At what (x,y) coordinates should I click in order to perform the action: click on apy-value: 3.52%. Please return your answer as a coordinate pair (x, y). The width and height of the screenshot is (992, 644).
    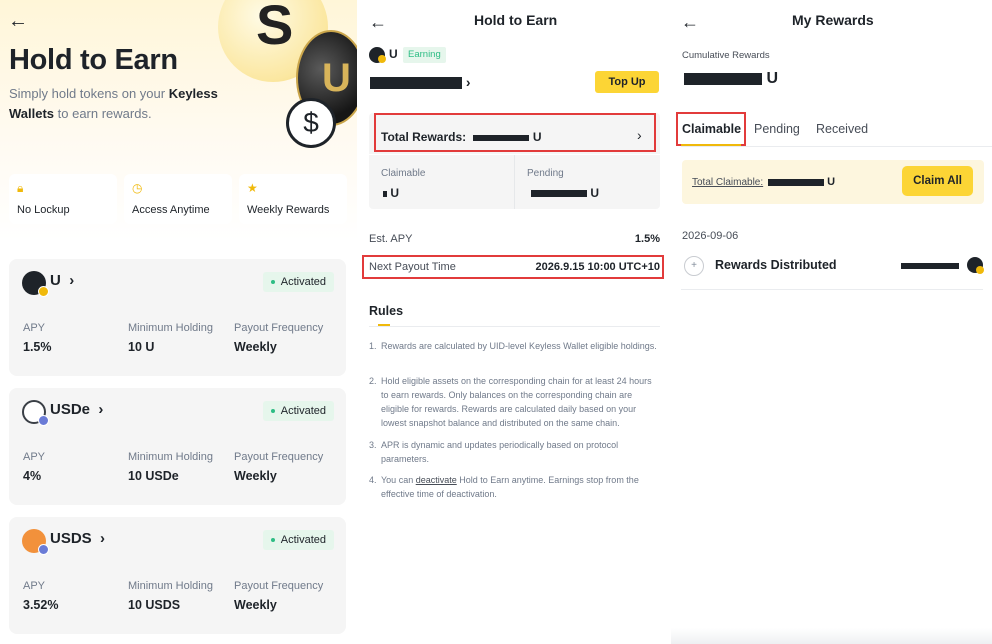
    Looking at the image, I should click on (41, 605).